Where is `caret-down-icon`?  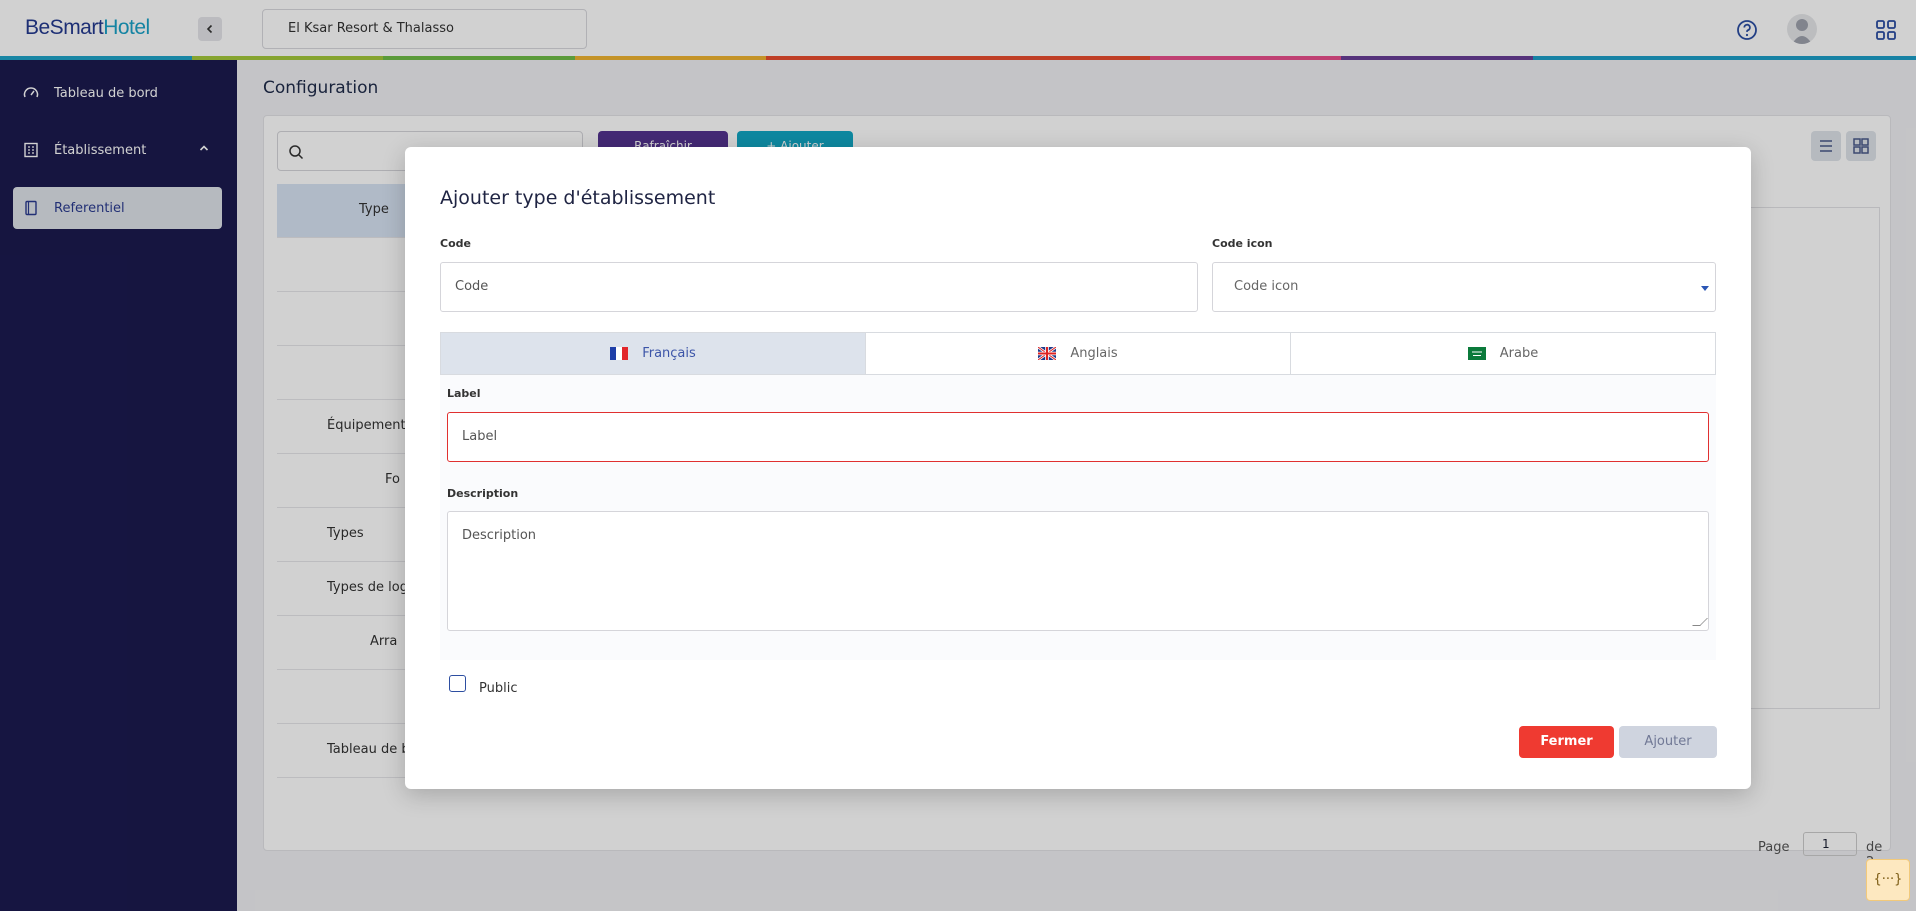 caret-down-icon is located at coordinates (1705, 288).